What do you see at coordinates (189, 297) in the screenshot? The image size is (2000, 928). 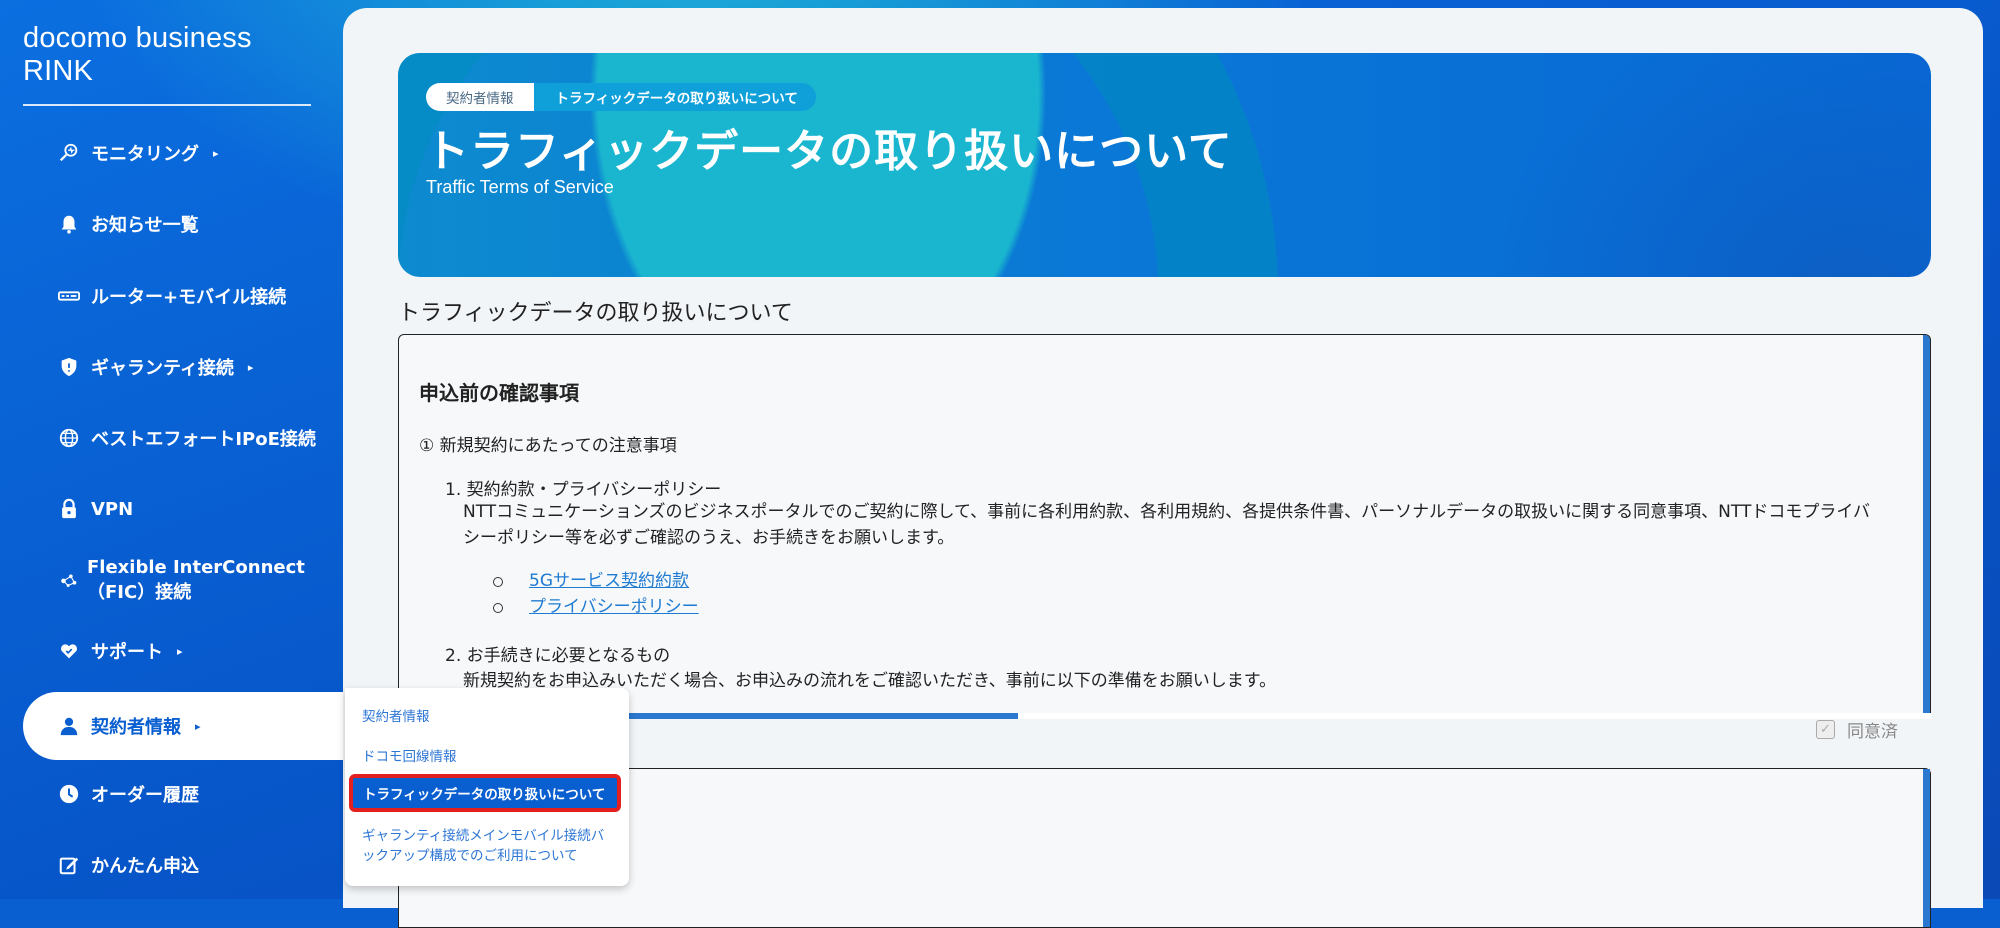 I see `sidebar-item-label: ルーター+モバイル接続` at bounding box center [189, 297].